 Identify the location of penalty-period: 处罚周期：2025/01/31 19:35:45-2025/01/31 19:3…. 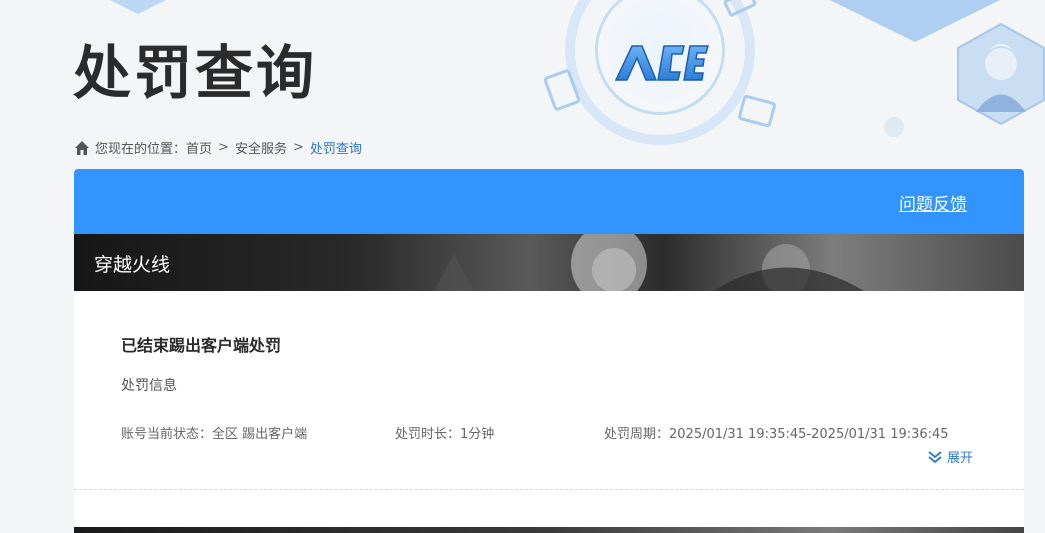
(776, 434).